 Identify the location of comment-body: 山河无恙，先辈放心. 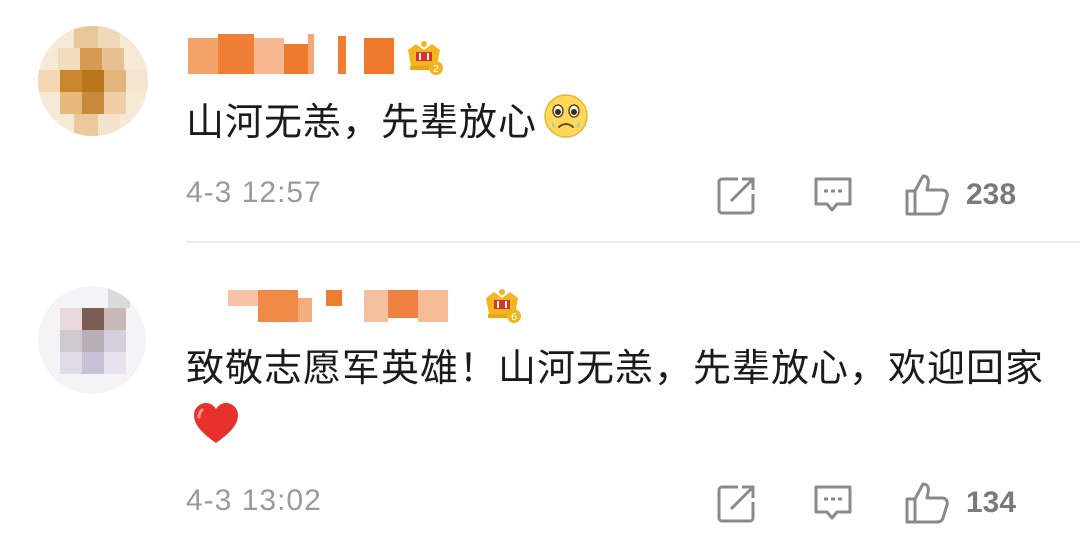
(362, 122).